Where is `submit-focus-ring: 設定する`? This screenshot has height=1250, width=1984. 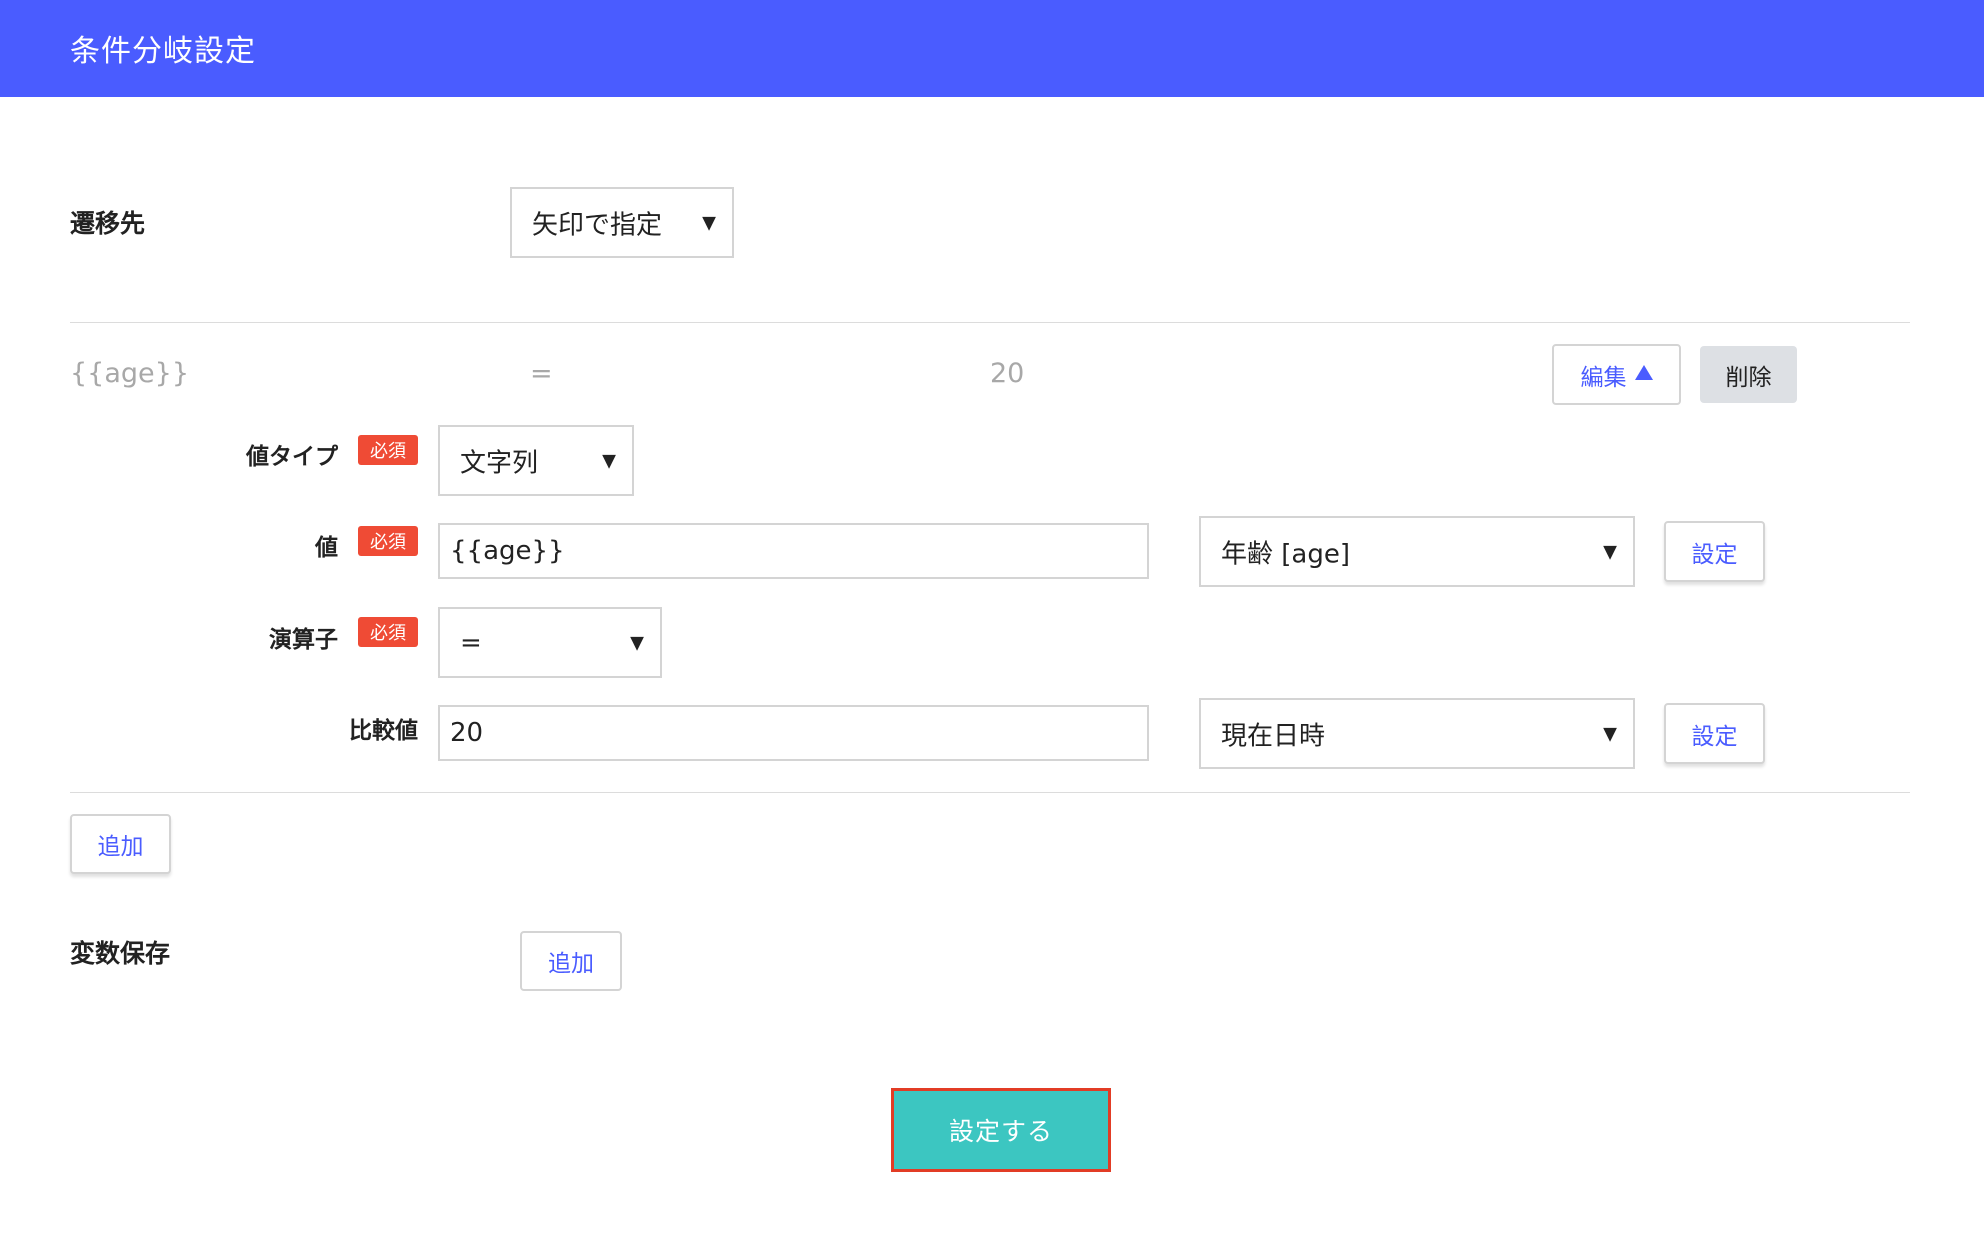
submit-focus-ring: 設定する is located at coordinates (1001, 1130).